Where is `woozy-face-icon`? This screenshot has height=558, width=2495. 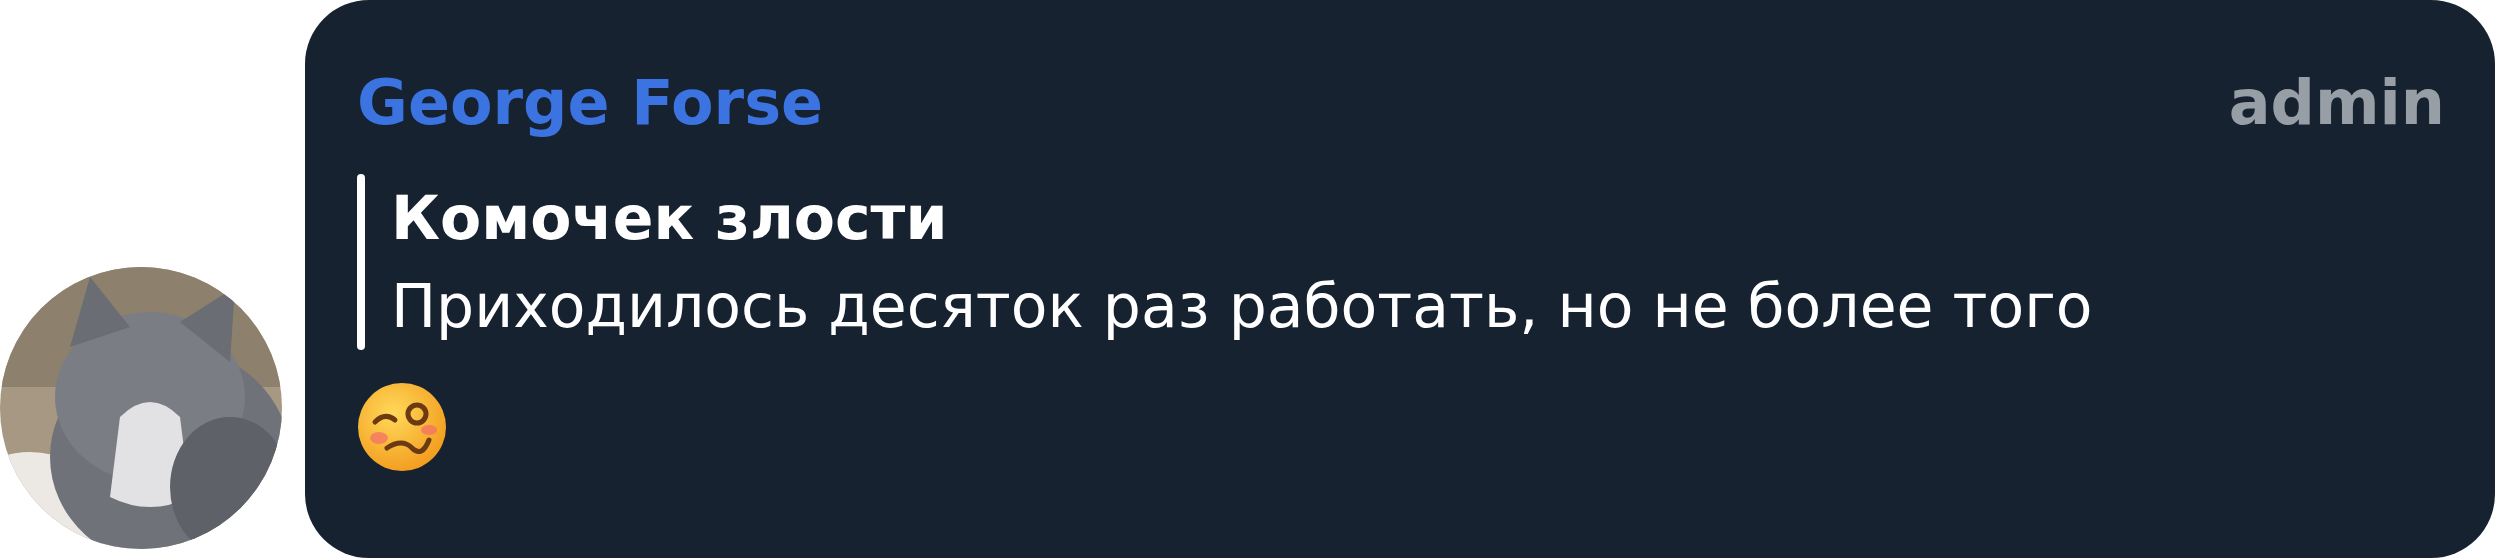 woozy-face-icon is located at coordinates (402, 427).